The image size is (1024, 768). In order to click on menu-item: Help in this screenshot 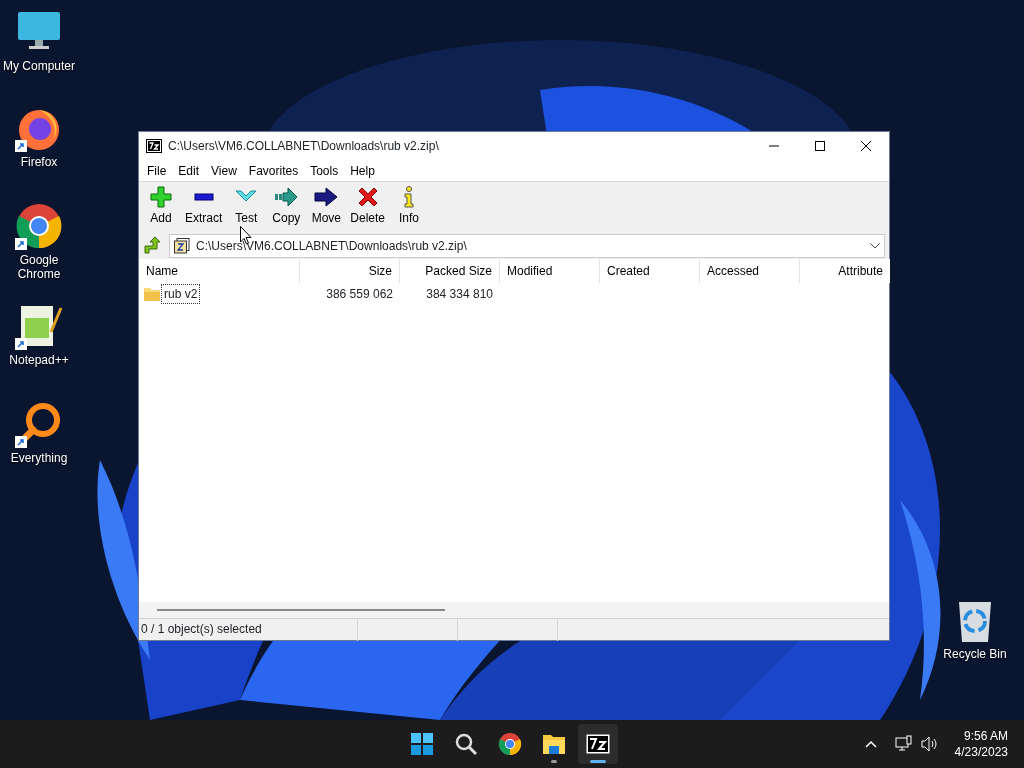, I will do `click(362, 170)`.